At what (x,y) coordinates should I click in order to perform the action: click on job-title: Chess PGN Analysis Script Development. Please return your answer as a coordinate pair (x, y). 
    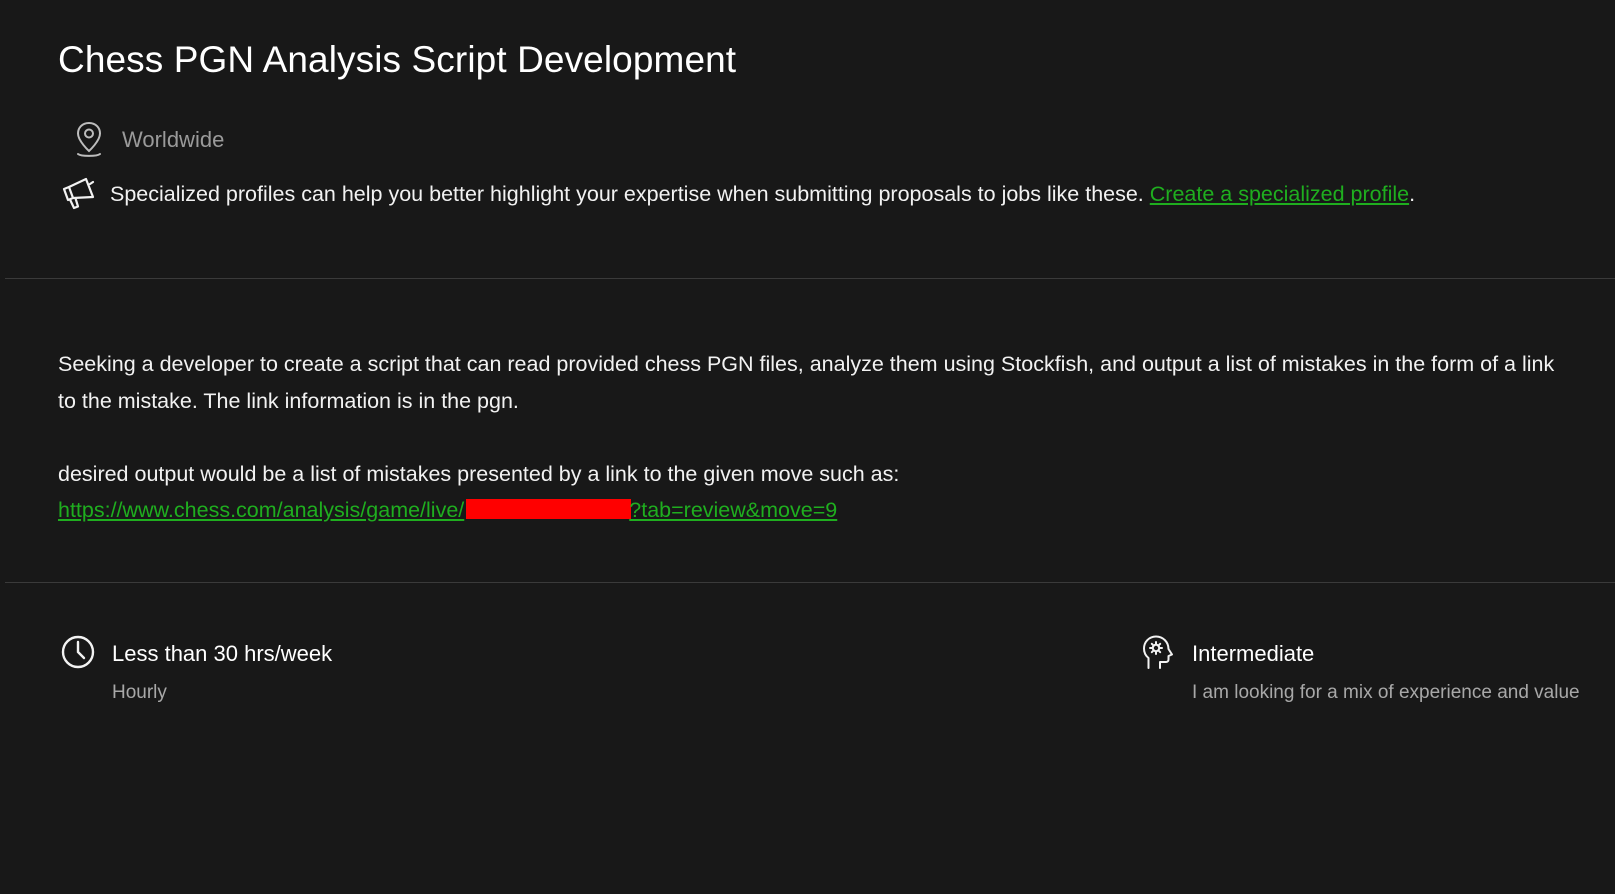
    Looking at the image, I should click on (397, 59).